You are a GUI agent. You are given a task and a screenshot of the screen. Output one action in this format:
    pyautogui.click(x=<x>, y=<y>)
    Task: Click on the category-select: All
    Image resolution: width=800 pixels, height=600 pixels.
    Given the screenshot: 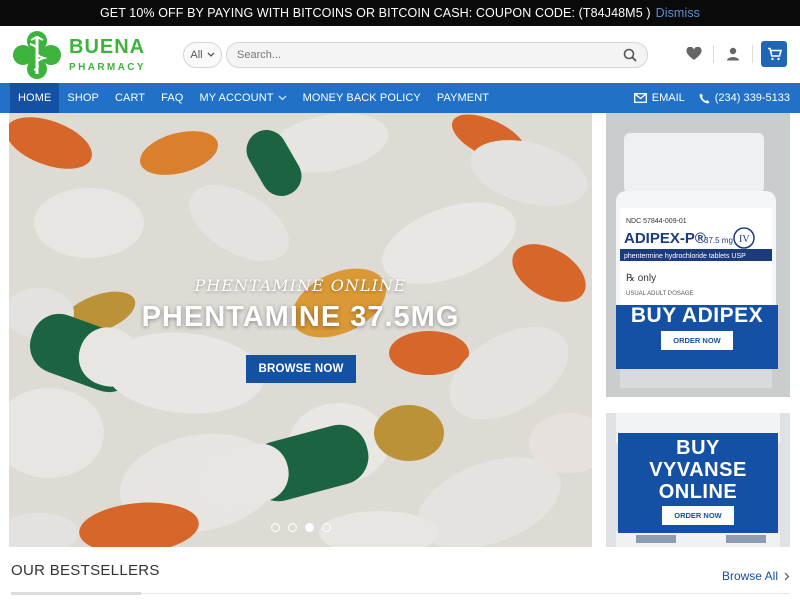 What is the action you would take?
    pyautogui.click(x=202, y=55)
    